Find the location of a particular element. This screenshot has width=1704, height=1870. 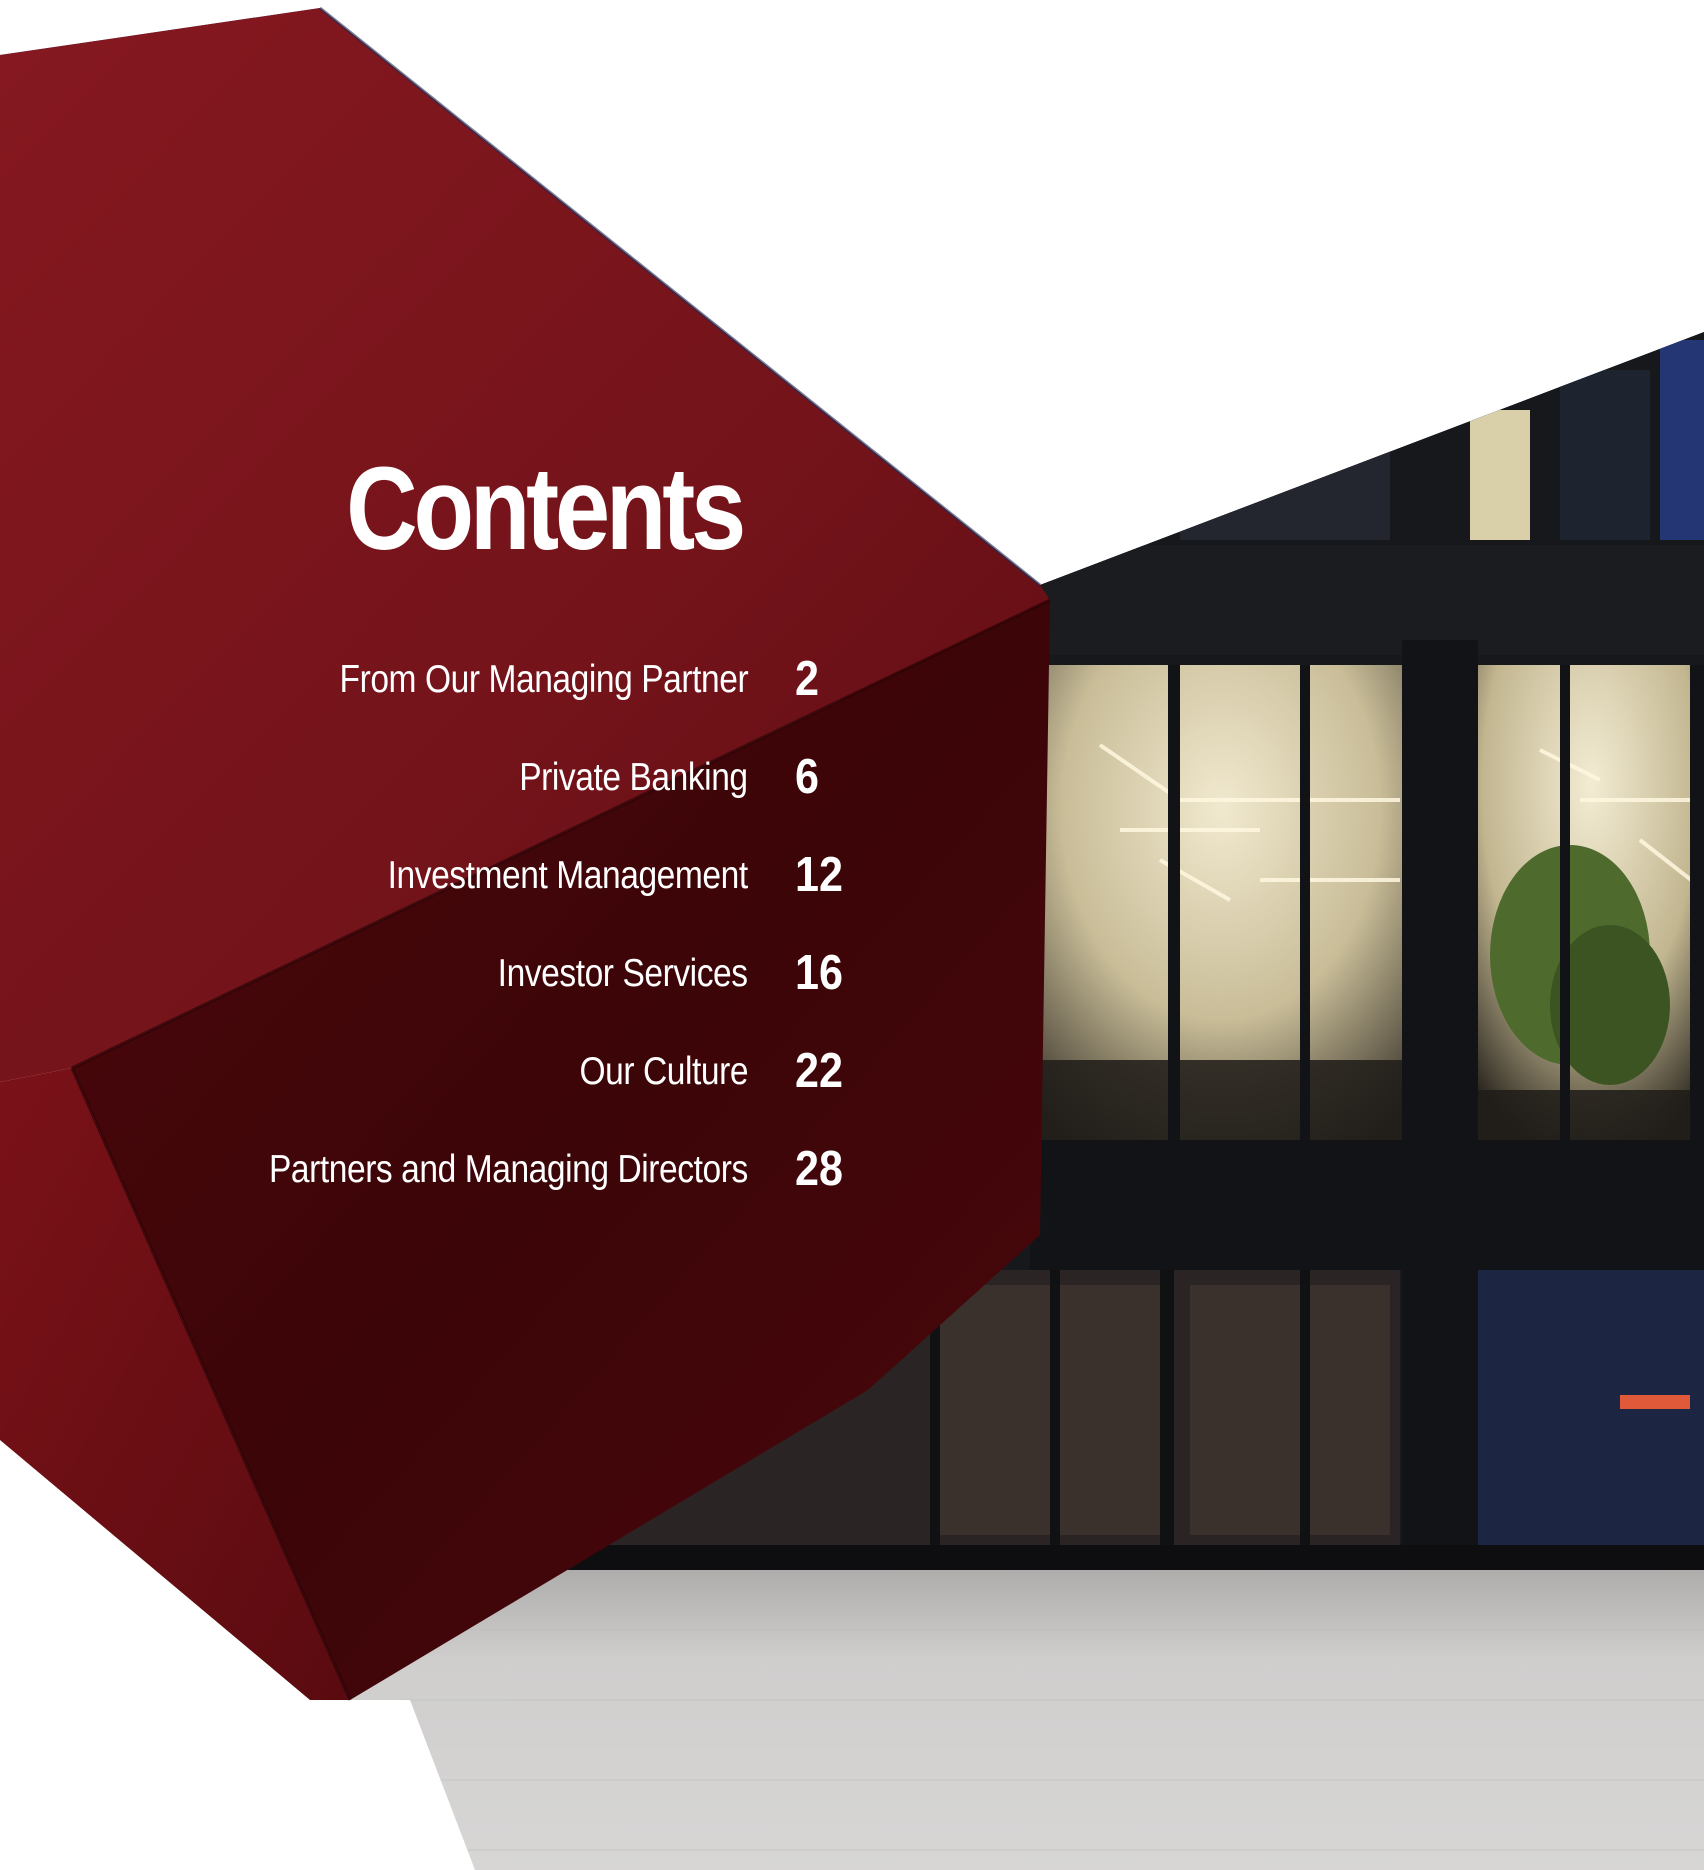

page-title: Contents is located at coordinates (546, 509).